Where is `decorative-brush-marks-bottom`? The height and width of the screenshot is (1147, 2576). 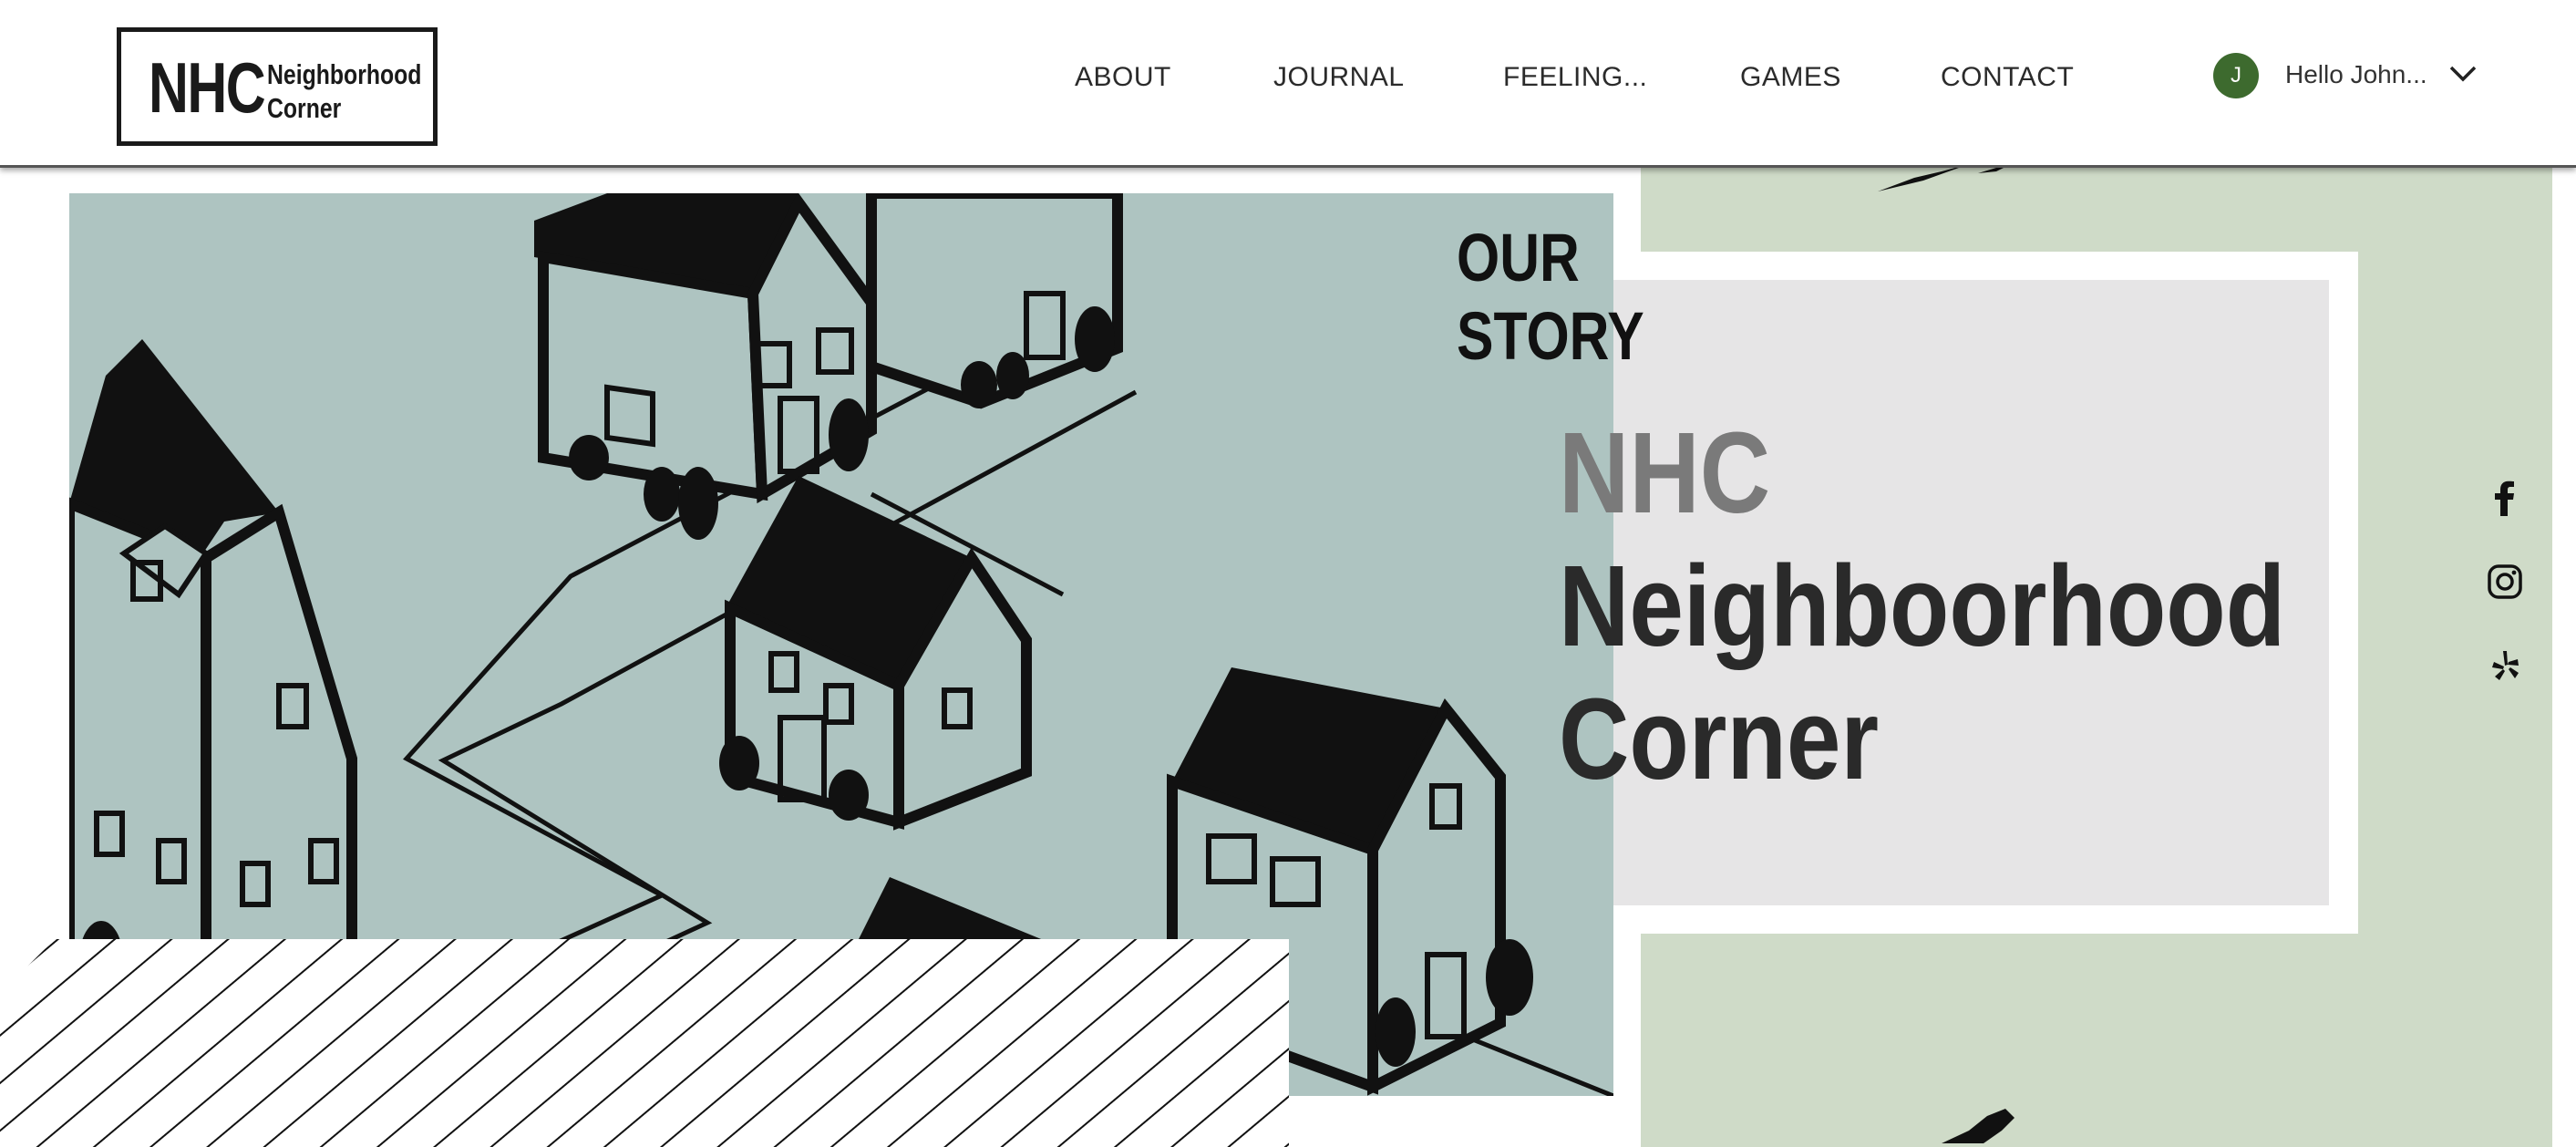 decorative-brush-marks-bottom is located at coordinates (1978, 1126).